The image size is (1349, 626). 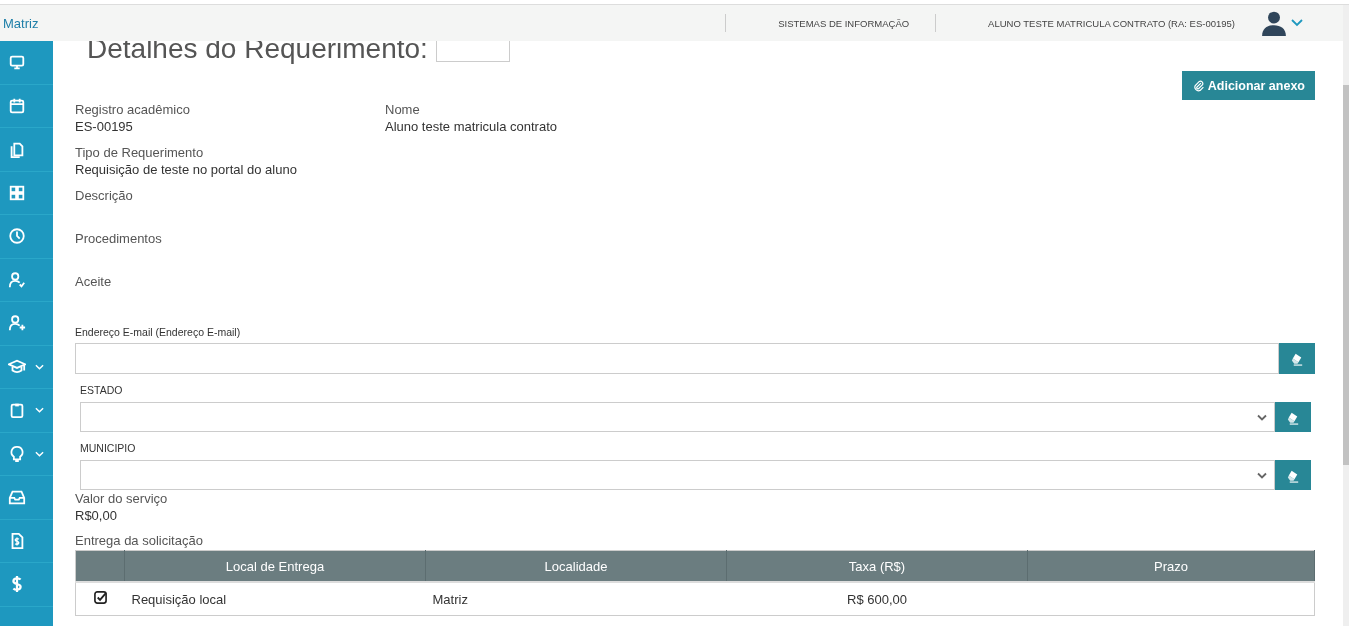 I want to click on field-value: R$0,00, so click(x=96, y=515).